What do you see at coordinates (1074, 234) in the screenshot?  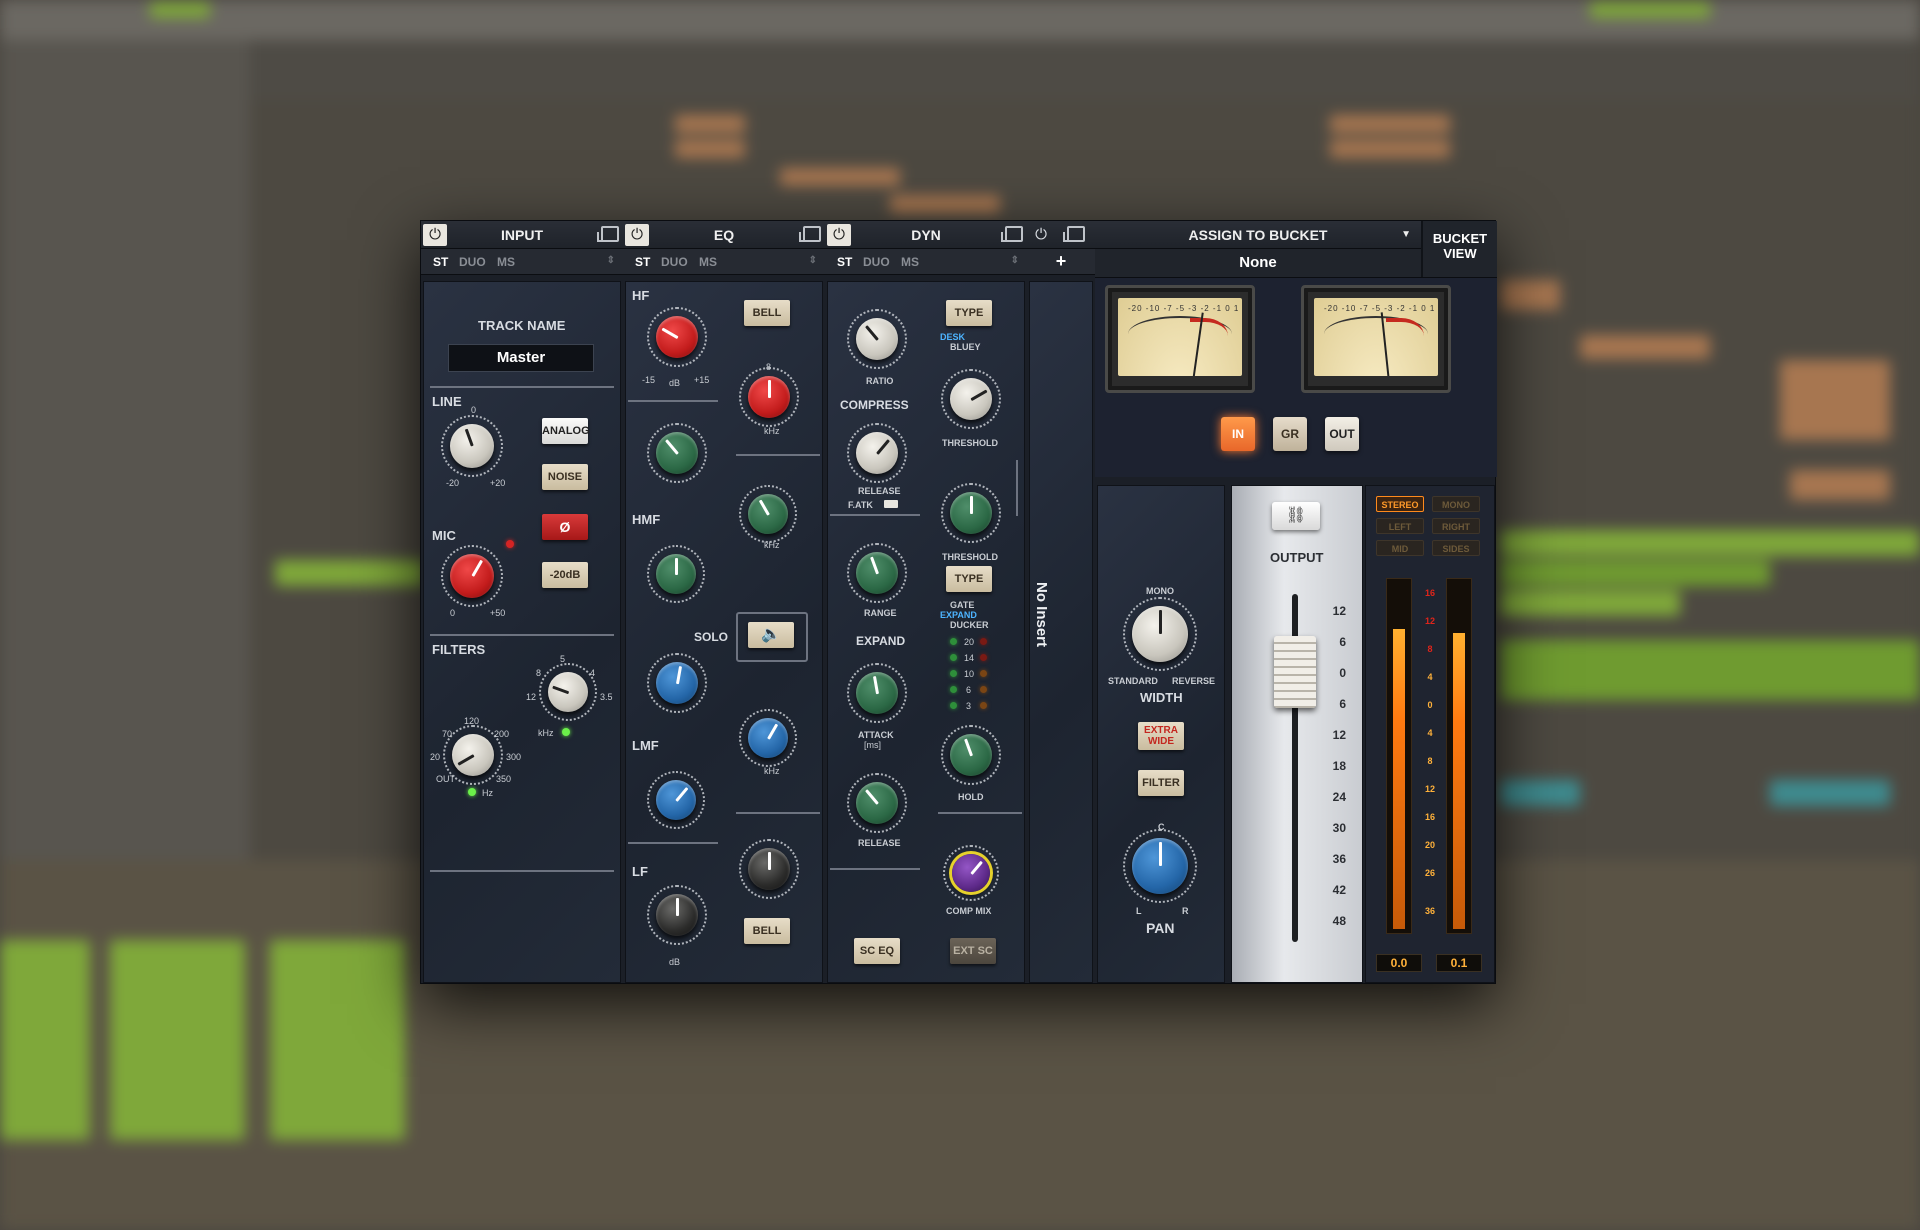 I see `insert-expand-icon` at bounding box center [1074, 234].